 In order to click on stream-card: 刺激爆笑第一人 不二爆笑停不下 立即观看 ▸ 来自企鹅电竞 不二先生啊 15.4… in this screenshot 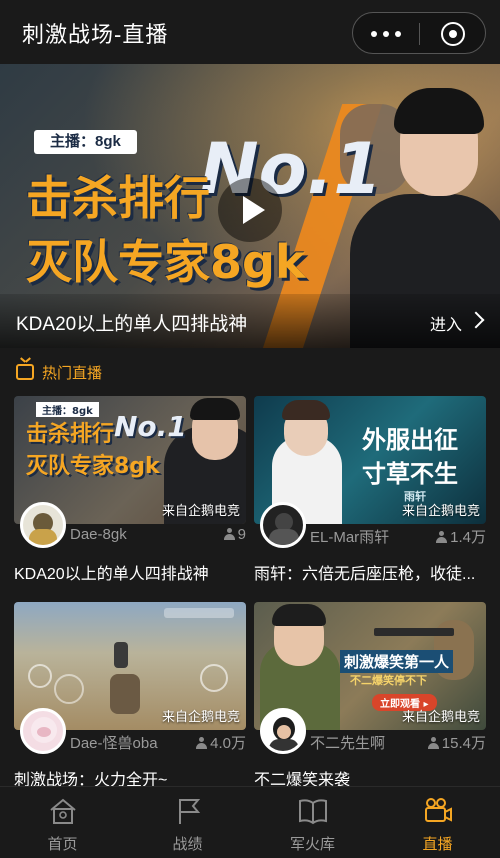, I will do `click(370, 702)`.